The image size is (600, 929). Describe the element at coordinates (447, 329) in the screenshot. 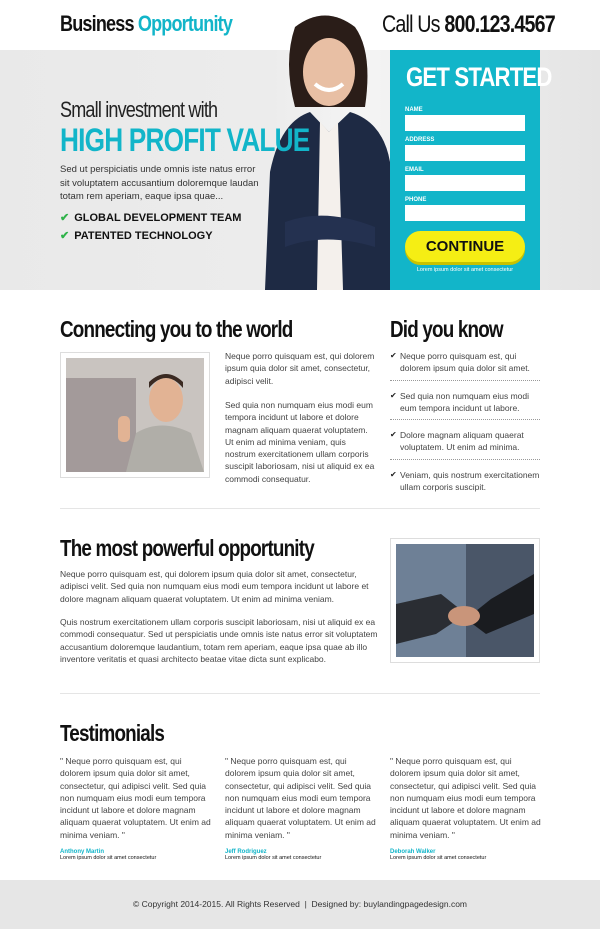

I see `did-you-know-title: Did you know` at that location.